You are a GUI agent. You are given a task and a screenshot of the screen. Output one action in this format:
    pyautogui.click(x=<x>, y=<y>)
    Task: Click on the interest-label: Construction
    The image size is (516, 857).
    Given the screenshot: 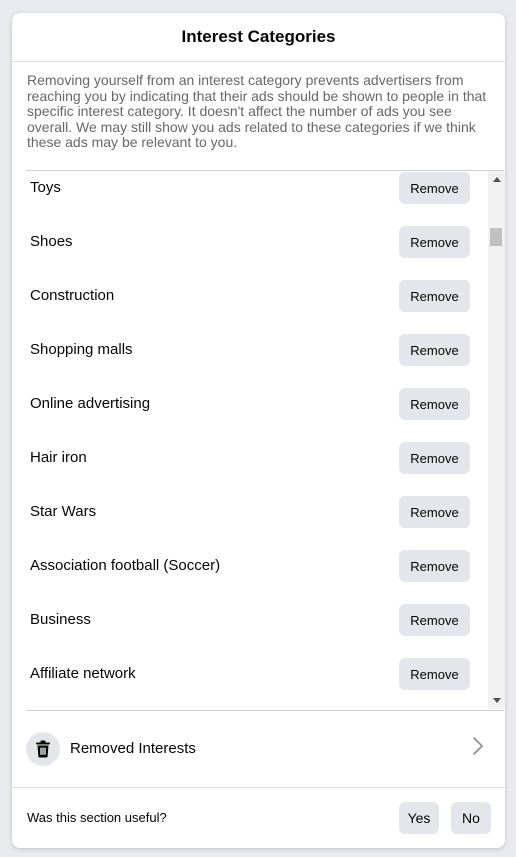 What is the action you would take?
    pyautogui.click(x=72, y=295)
    